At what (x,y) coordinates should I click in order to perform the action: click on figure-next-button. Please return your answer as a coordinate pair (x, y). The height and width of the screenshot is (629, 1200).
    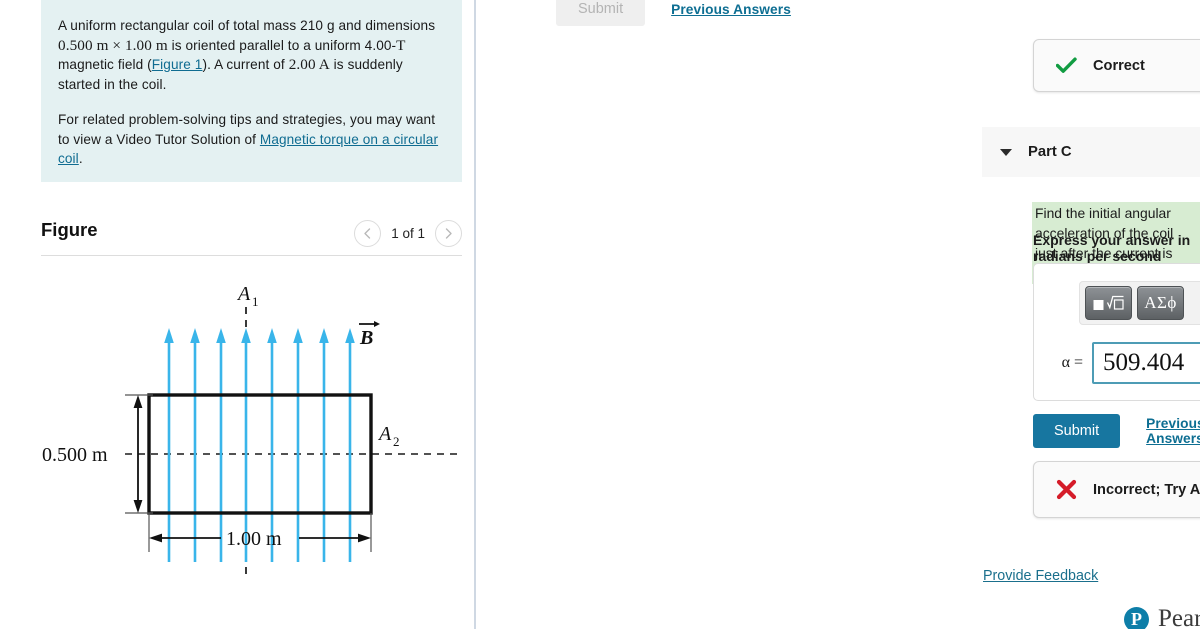
    Looking at the image, I should click on (448, 233).